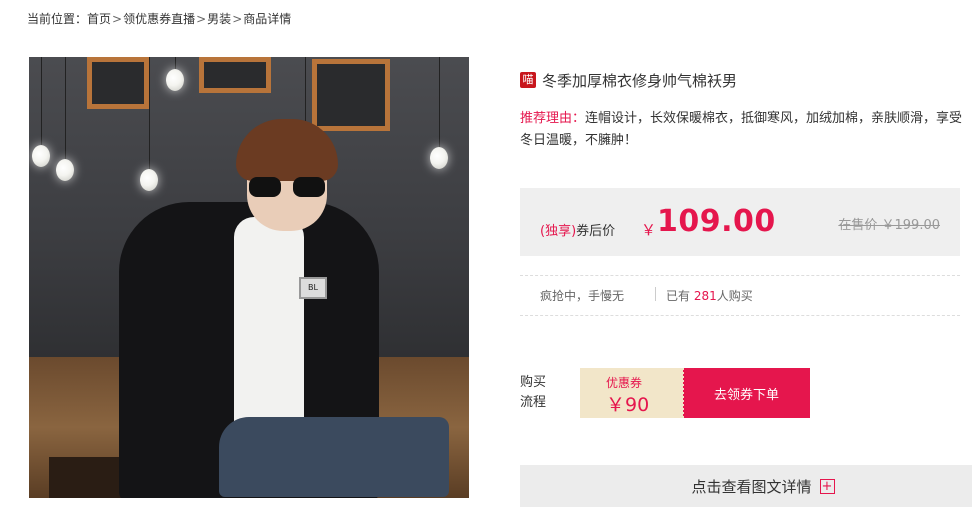  What do you see at coordinates (313, 288) in the screenshot?
I see `photo-coat-badge: BL` at bounding box center [313, 288].